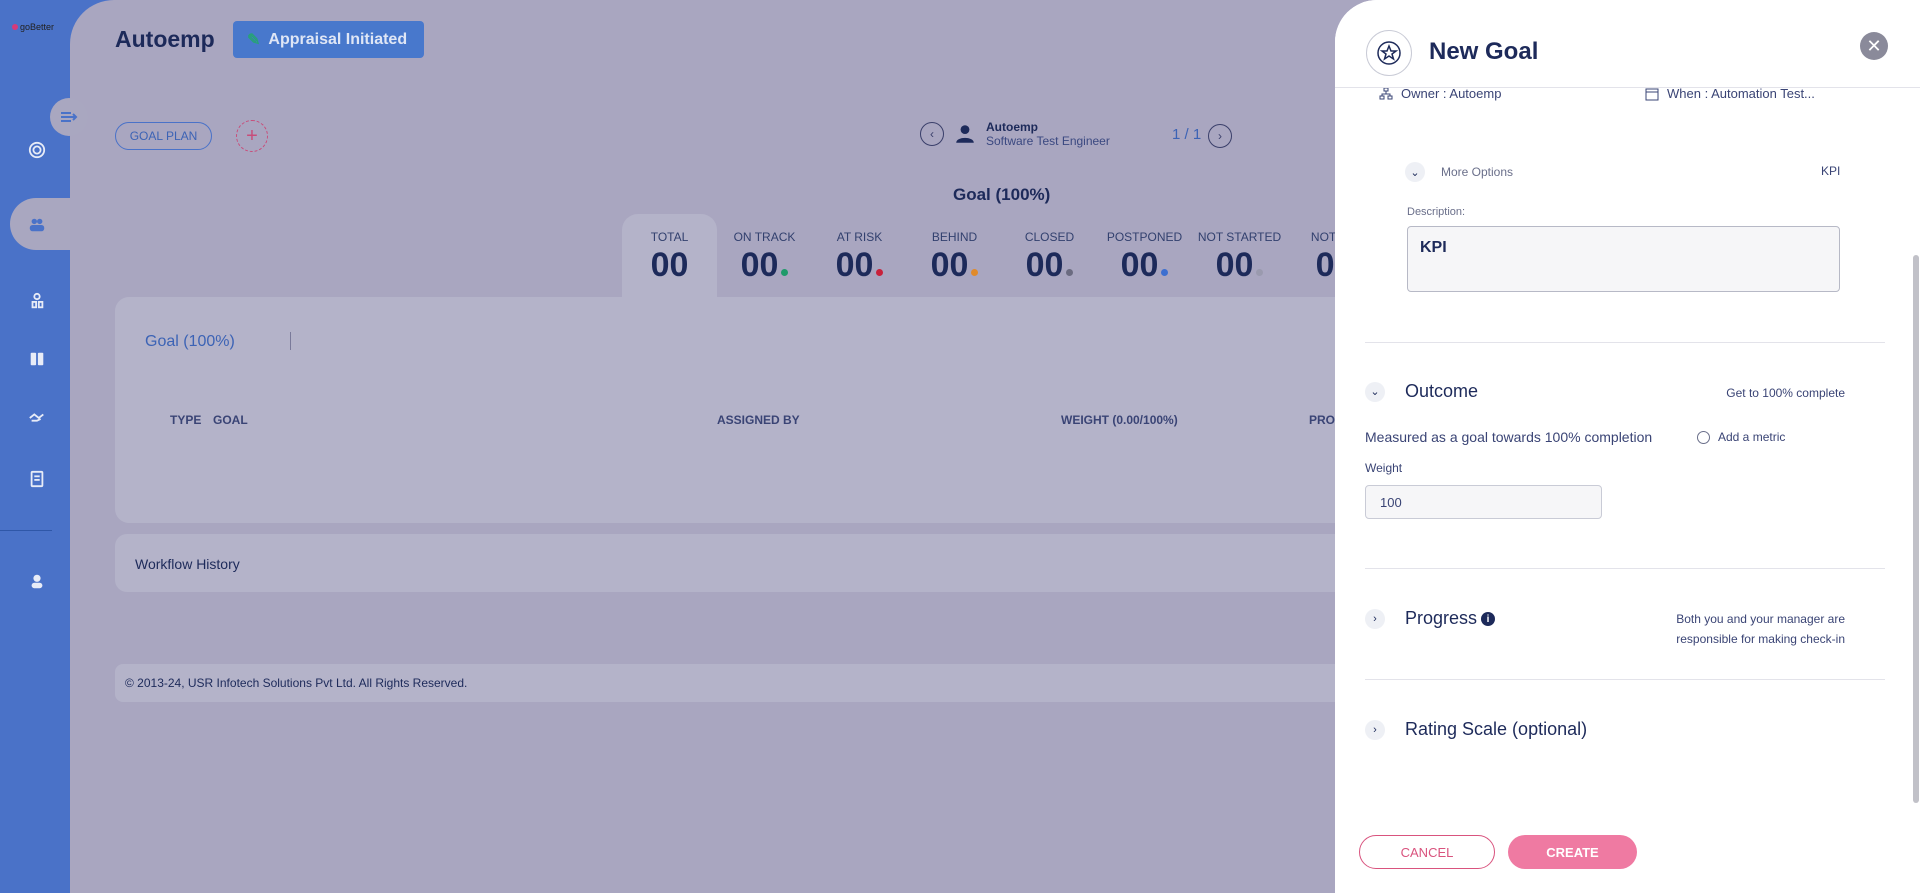 This screenshot has width=1920, height=893. Describe the element at coordinates (26, 530) in the screenshot. I see `rail-divider` at that location.